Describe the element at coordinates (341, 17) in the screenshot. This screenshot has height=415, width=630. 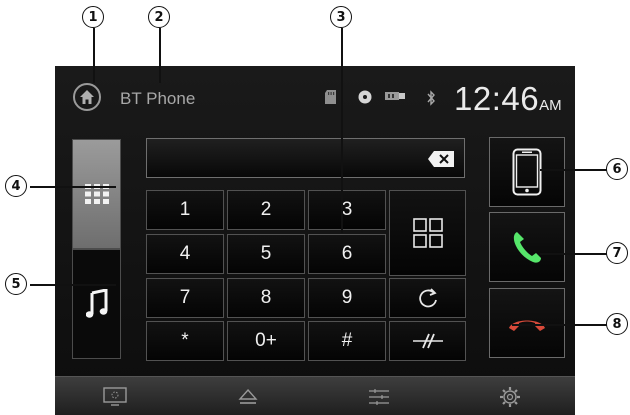
I see `callout-3: 3` at that location.